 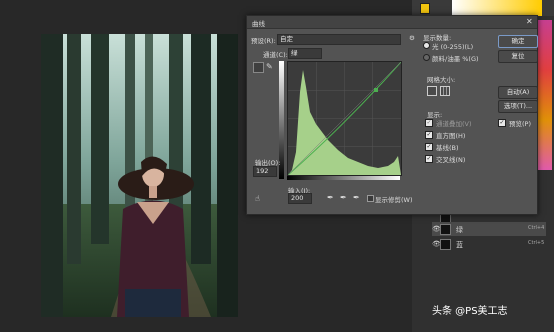 I want to click on curve-point, so click(x=376, y=90).